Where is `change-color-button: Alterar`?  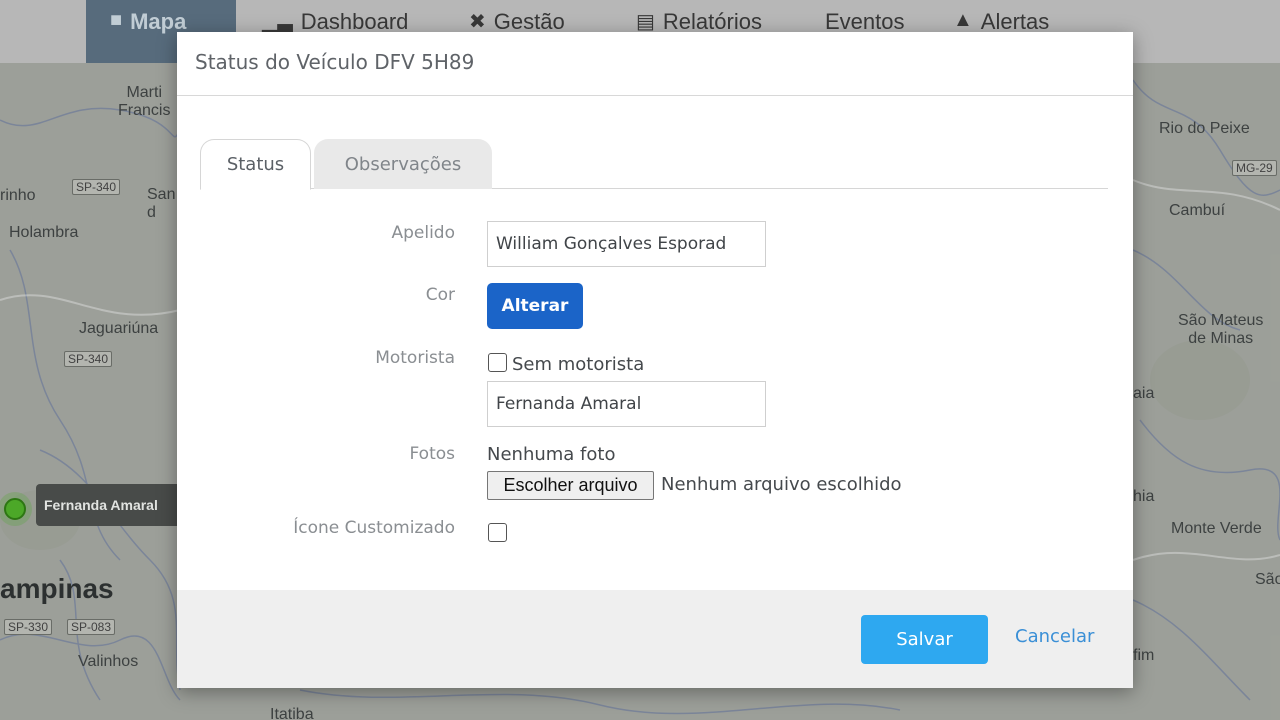
change-color-button: Alterar is located at coordinates (535, 306).